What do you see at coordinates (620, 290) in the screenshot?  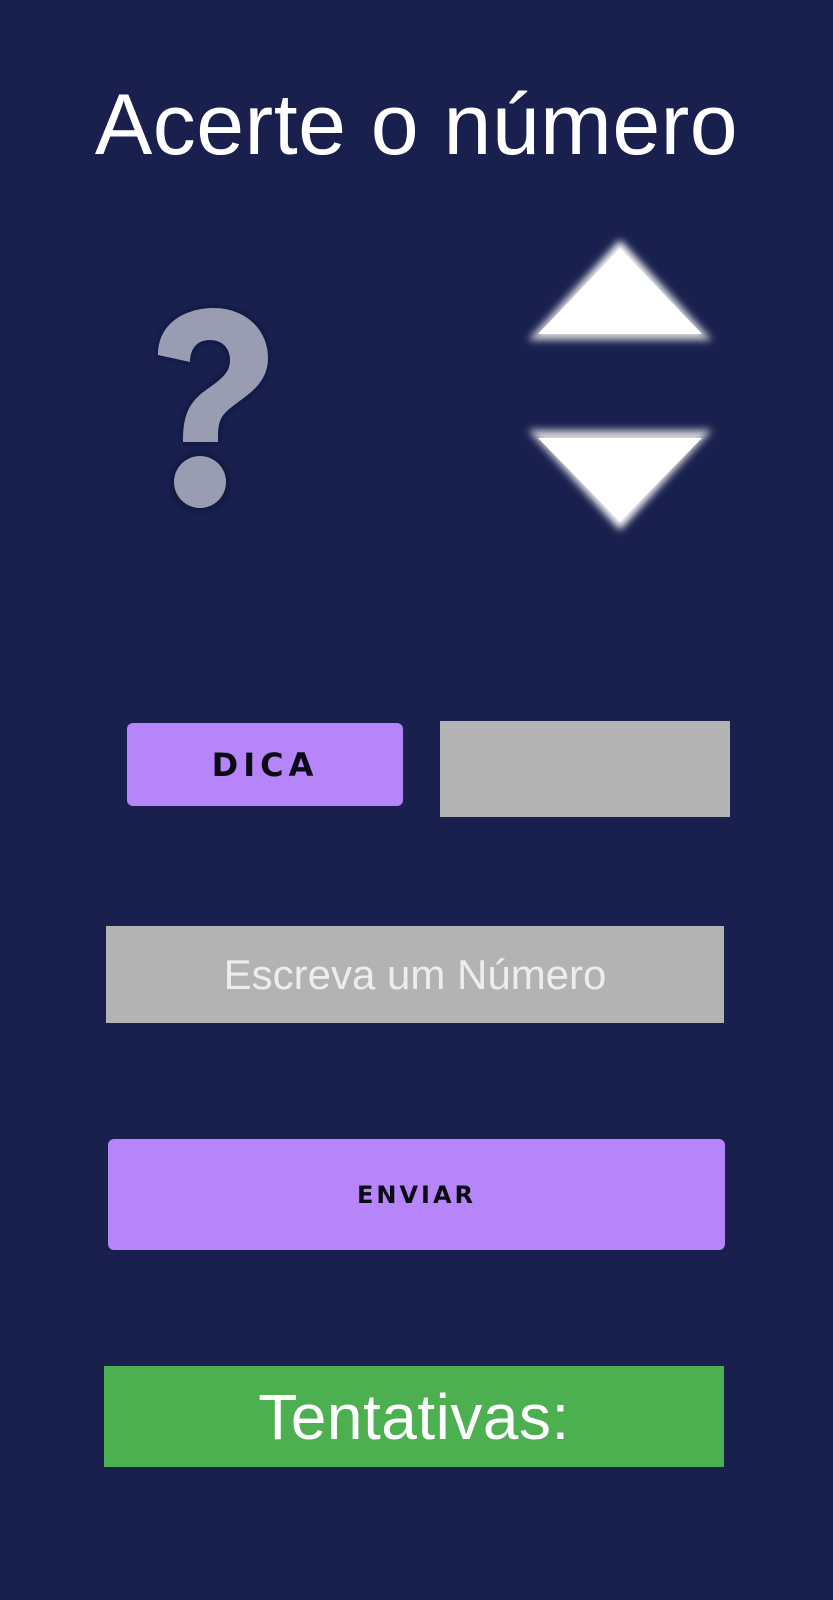 I see `arrow-up-icon` at bounding box center [620, 290].